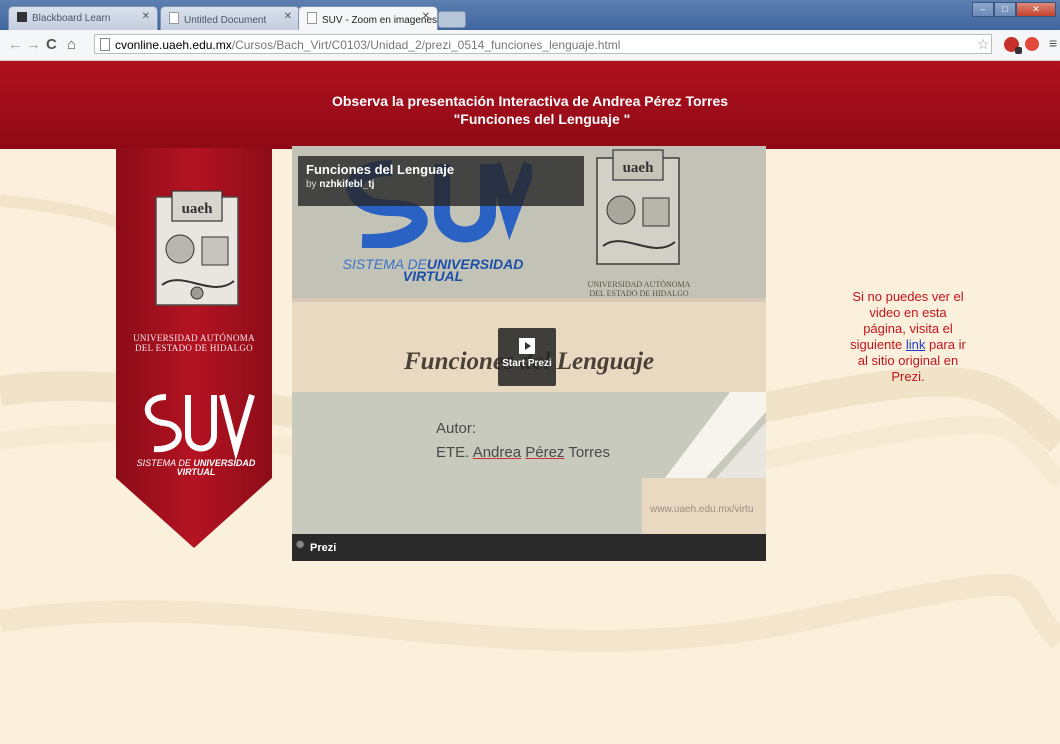  I want to click on author-name: ETE. Andrea Pérez Torres, so click(523, 452).